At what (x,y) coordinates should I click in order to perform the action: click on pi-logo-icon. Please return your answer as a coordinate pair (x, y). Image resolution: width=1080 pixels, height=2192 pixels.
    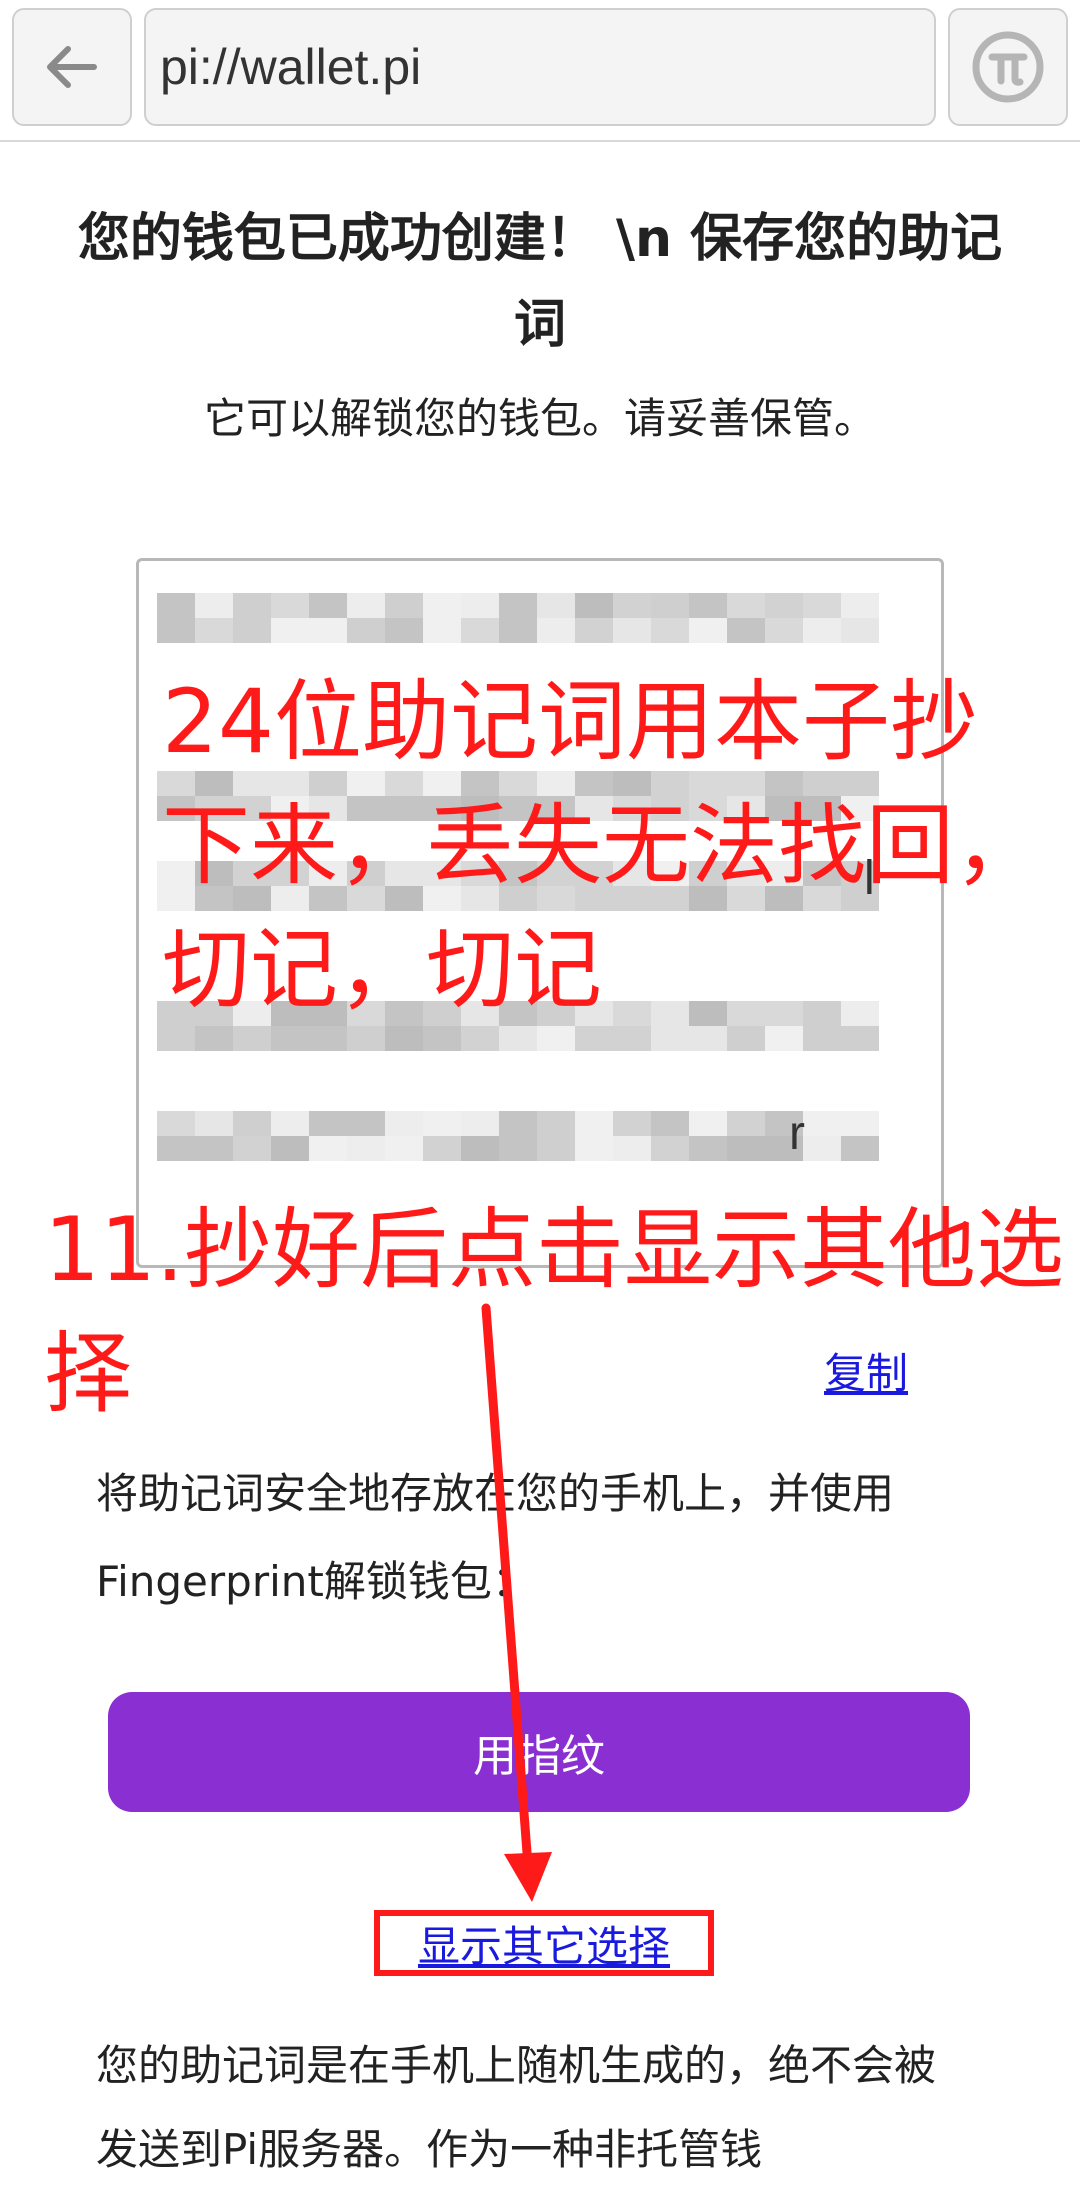
    Looking at the image, I should click on (1008, 67).